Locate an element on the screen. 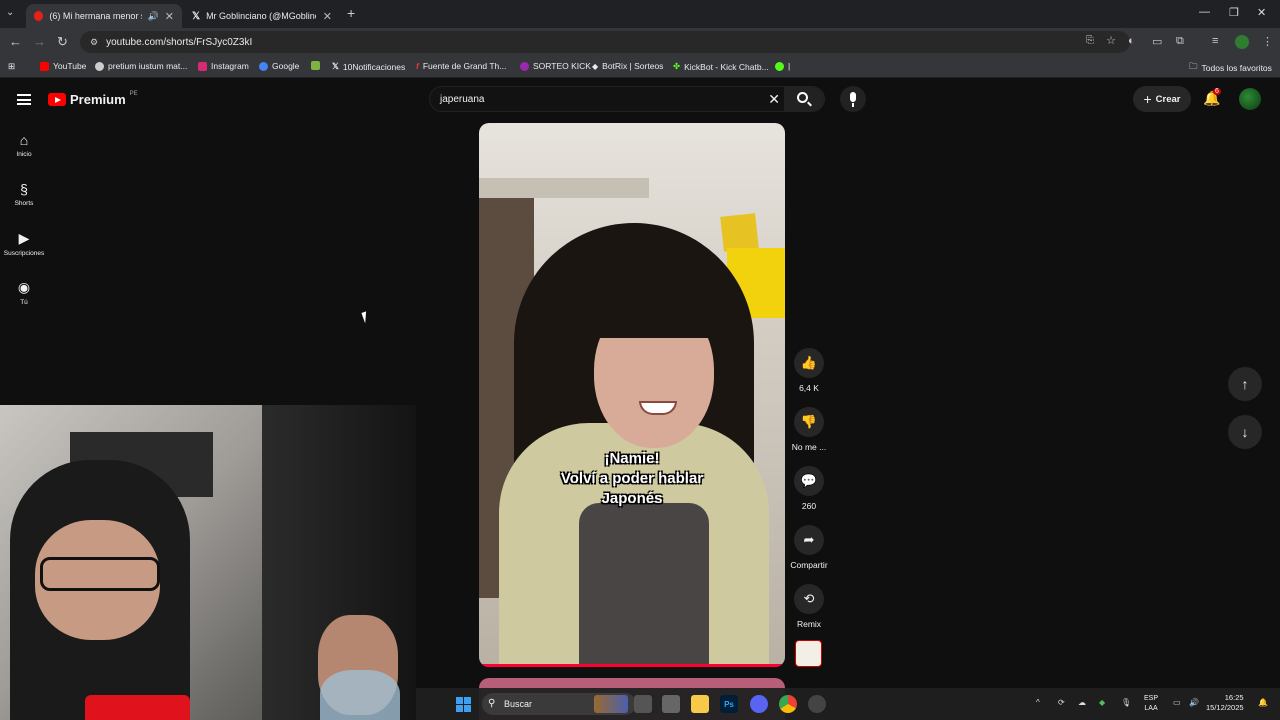  system-clock: 16:25 15/12/2025 is located at coordinates (1225, 703).